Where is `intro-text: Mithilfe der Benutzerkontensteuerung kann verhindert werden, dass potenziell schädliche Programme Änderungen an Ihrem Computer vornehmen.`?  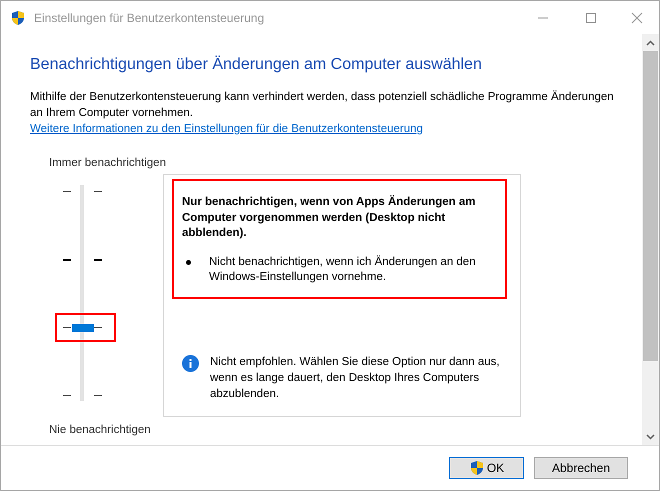
intro-text: Mithilfe der Benutzerkontensteuerung kann verhindert werden, dass potenziell schädliche Programme Änderungen an Ihrem Computer vornehmen. is located at coordinates (322, 105).